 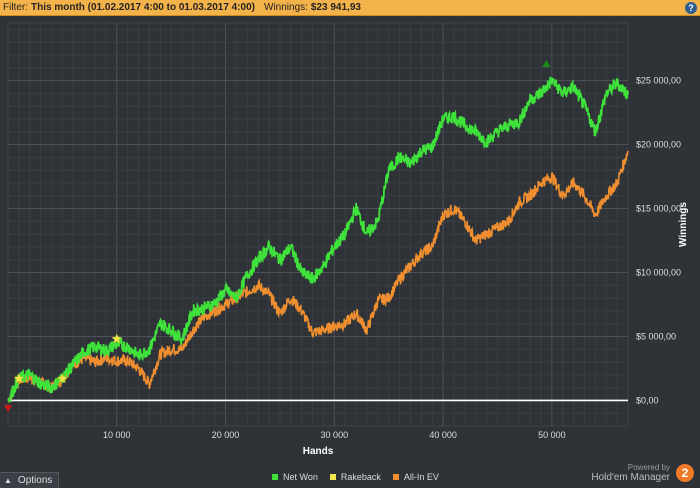 What do you see at coordinates (691, 8) in the screenshot?
I see `question-icon: ?` at bounding box center [691, 8].